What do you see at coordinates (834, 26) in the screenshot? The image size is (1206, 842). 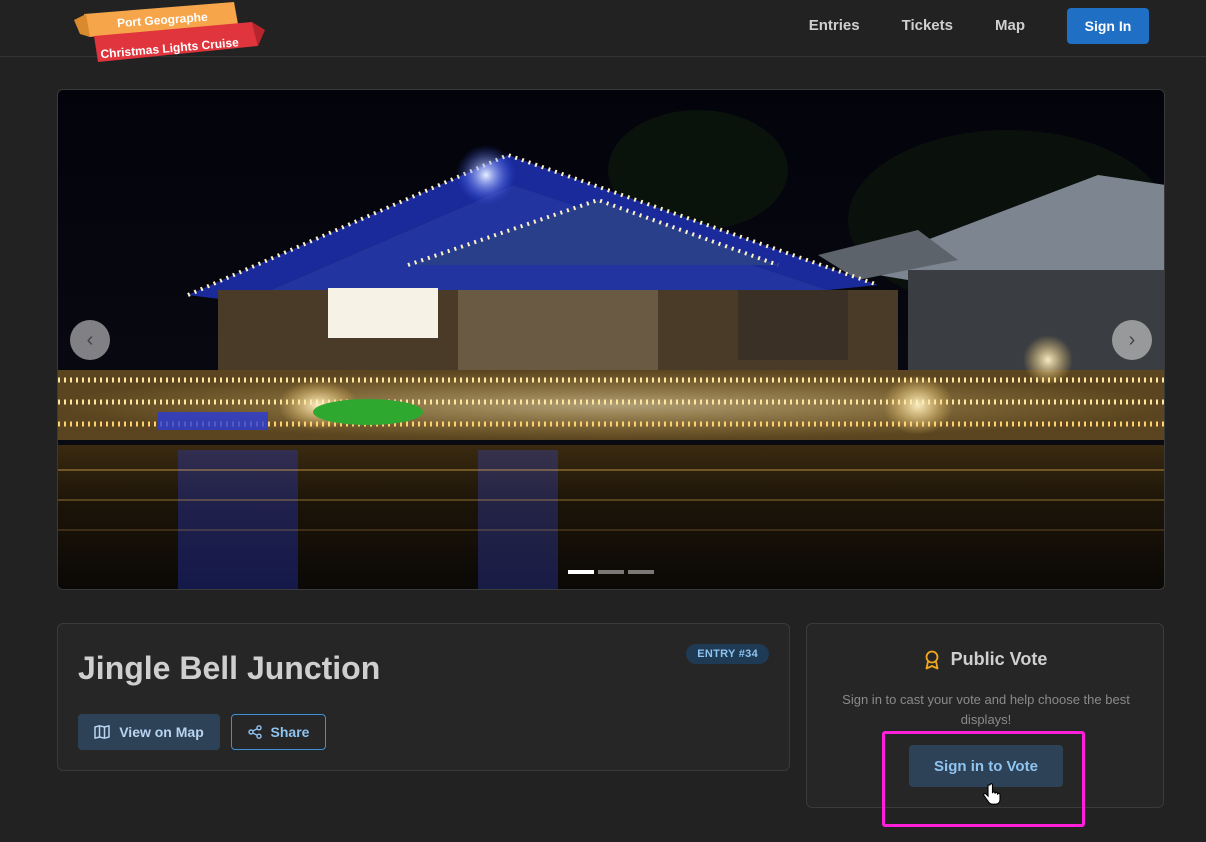 I see `nav-entries: Entries` at bounding box center [834, 26].